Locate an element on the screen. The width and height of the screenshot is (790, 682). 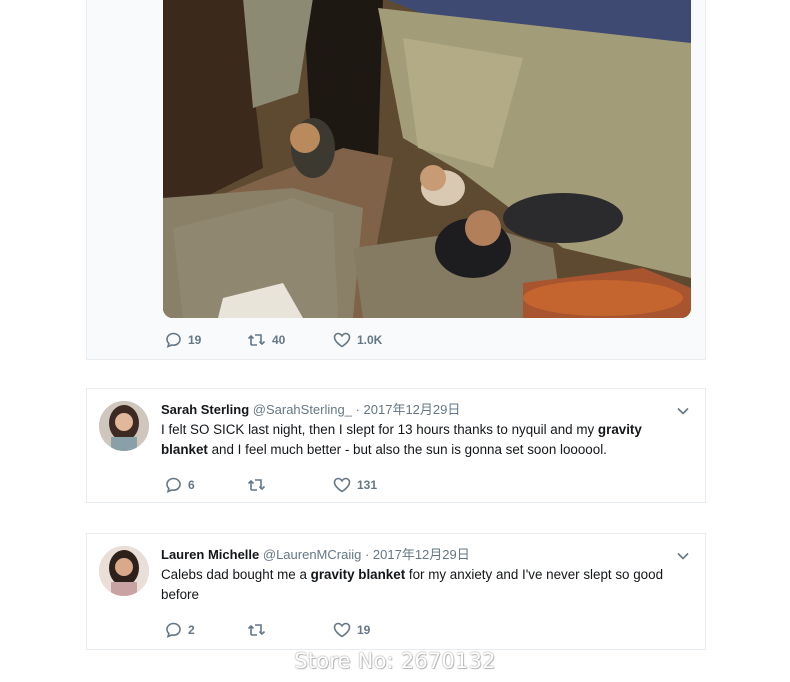
user-name: Lauren Michelle is located at coordinates (210, 554).